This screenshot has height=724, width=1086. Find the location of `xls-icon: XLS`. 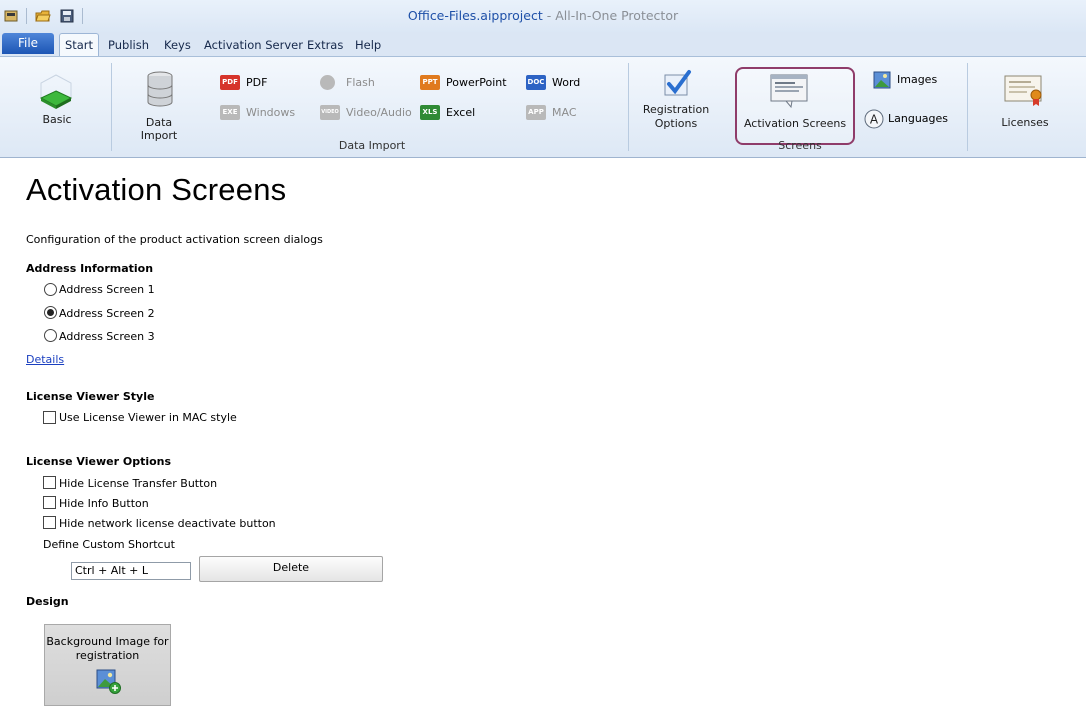

xls-icon: XLS is located at coordinates (430, 112).